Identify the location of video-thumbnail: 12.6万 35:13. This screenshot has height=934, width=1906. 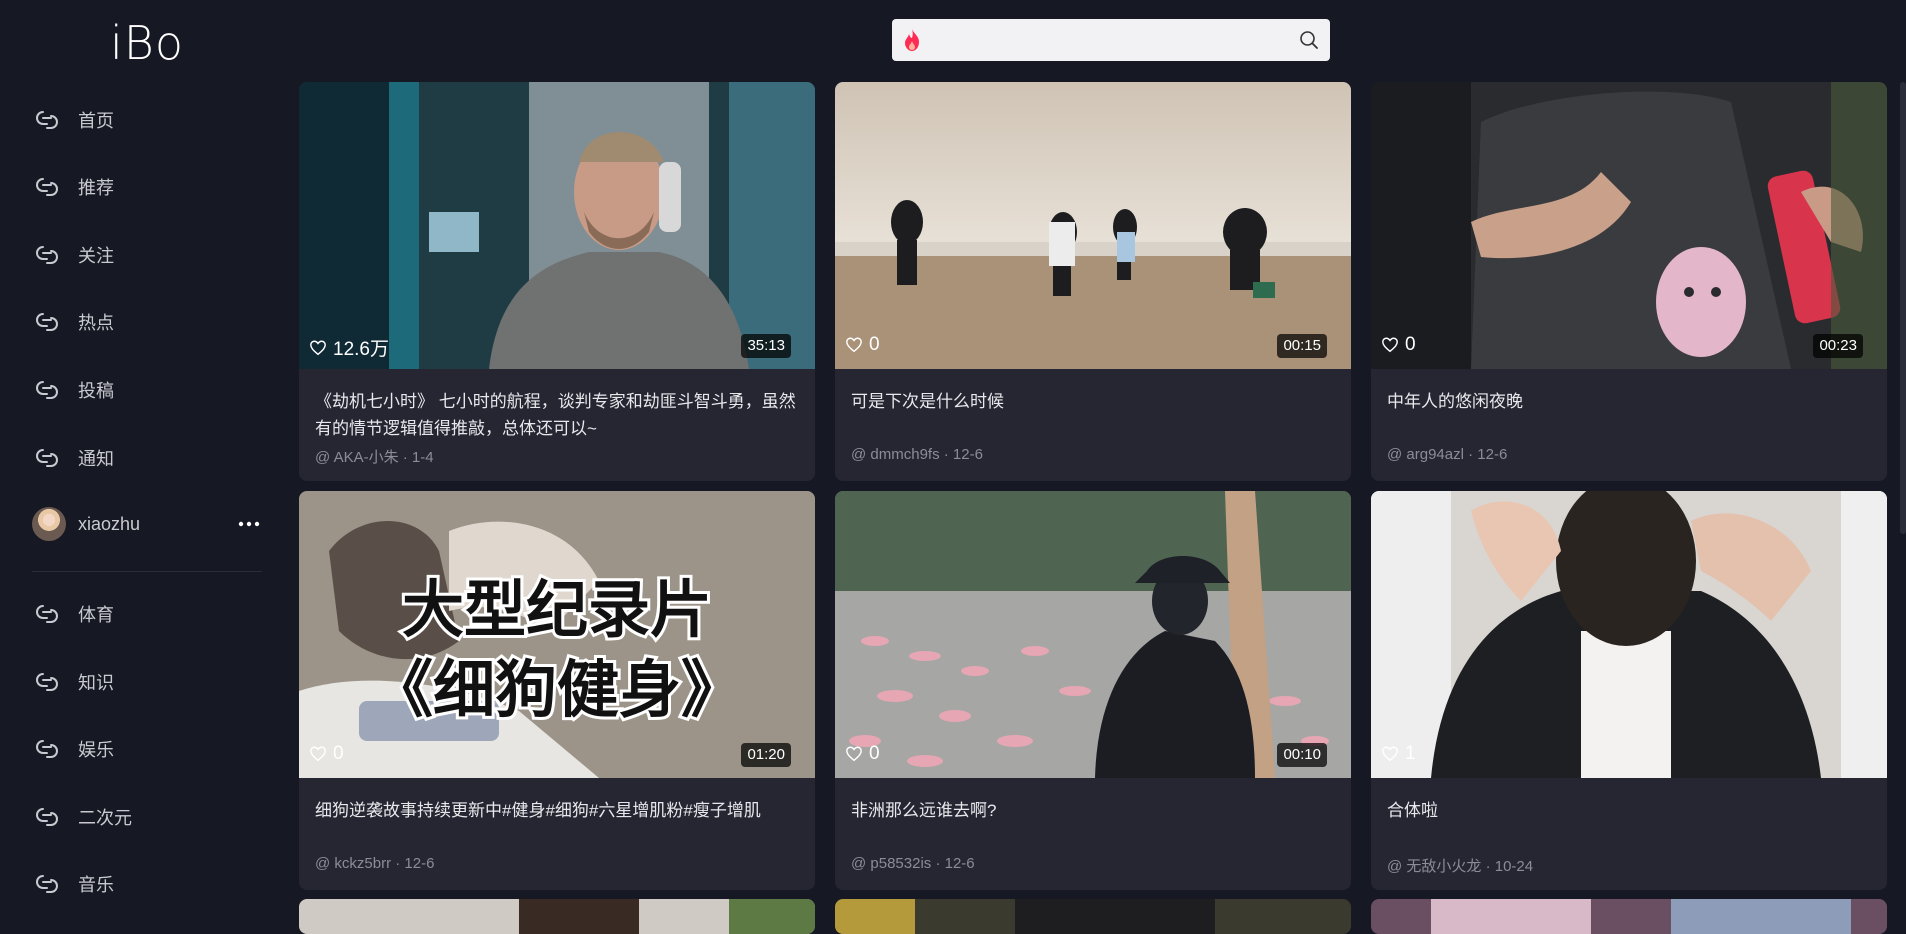
(557, 225).